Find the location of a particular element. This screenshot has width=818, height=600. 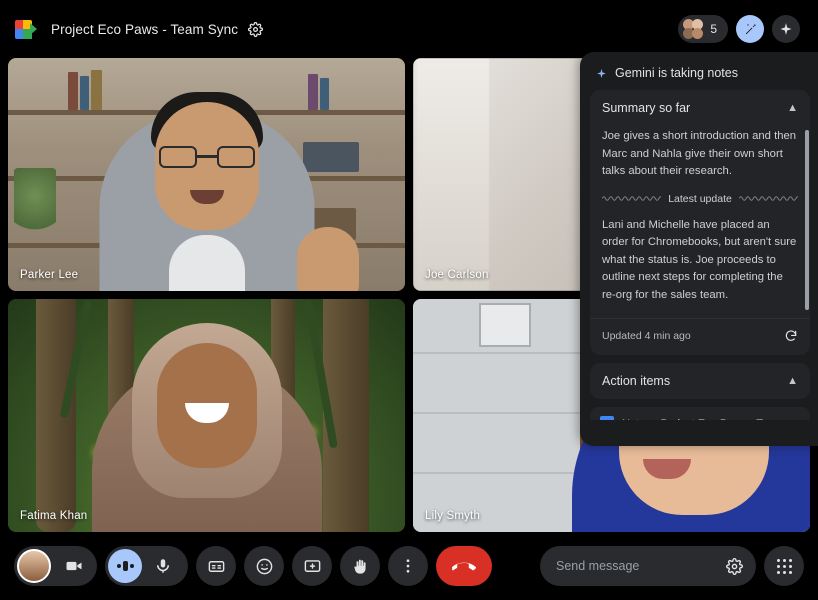

gemini-notes-toggle-button is located at coordinates (750, 29).